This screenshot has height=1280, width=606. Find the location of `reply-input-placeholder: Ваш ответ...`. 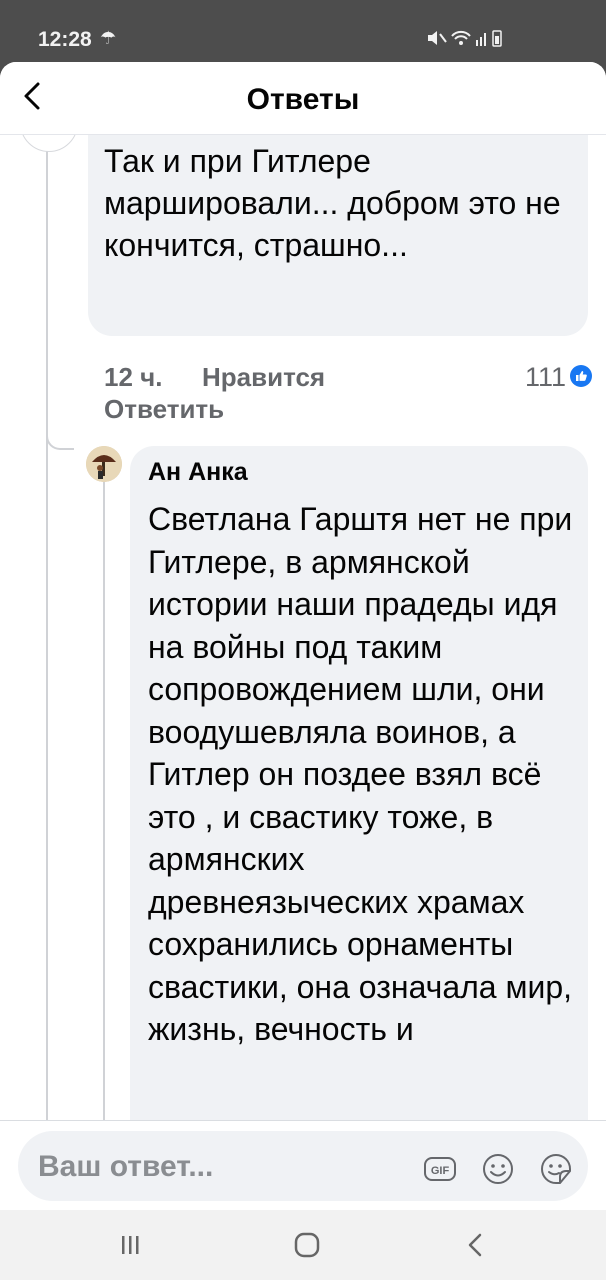

reply-input-placeholder: Ваш ответ... is located at coordinates (126, 1166).